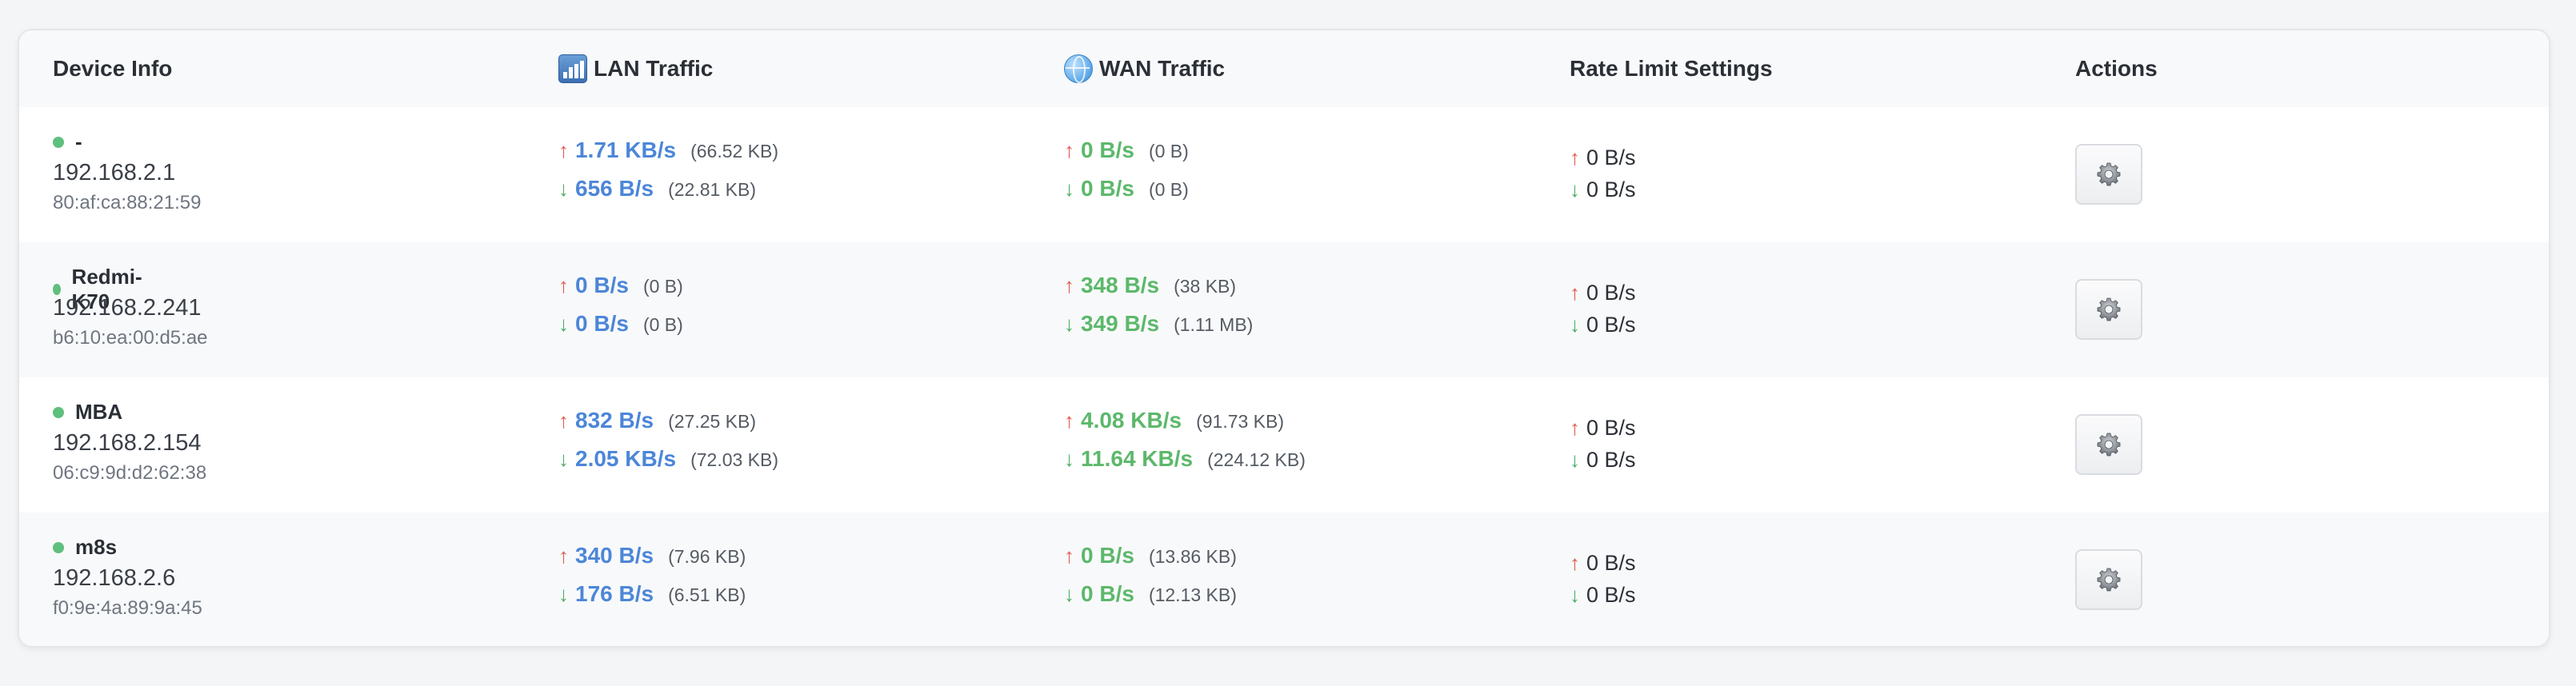 This screenshot has width=2576, height=686. What do you see at coordinates (127, 202) in the screenshot?
I see `device-mac: 80:af:ca:88:21:59` at bounding box center [127, 202].